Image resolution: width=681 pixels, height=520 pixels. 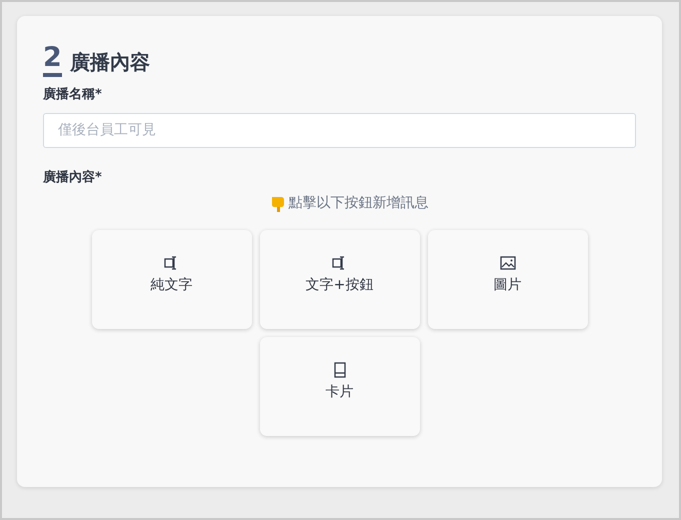 What do you see at coordinates (340, 279) in the screenshot?
I see `message-type-button: 文字+按鈕` at bounding box center [340, 279].